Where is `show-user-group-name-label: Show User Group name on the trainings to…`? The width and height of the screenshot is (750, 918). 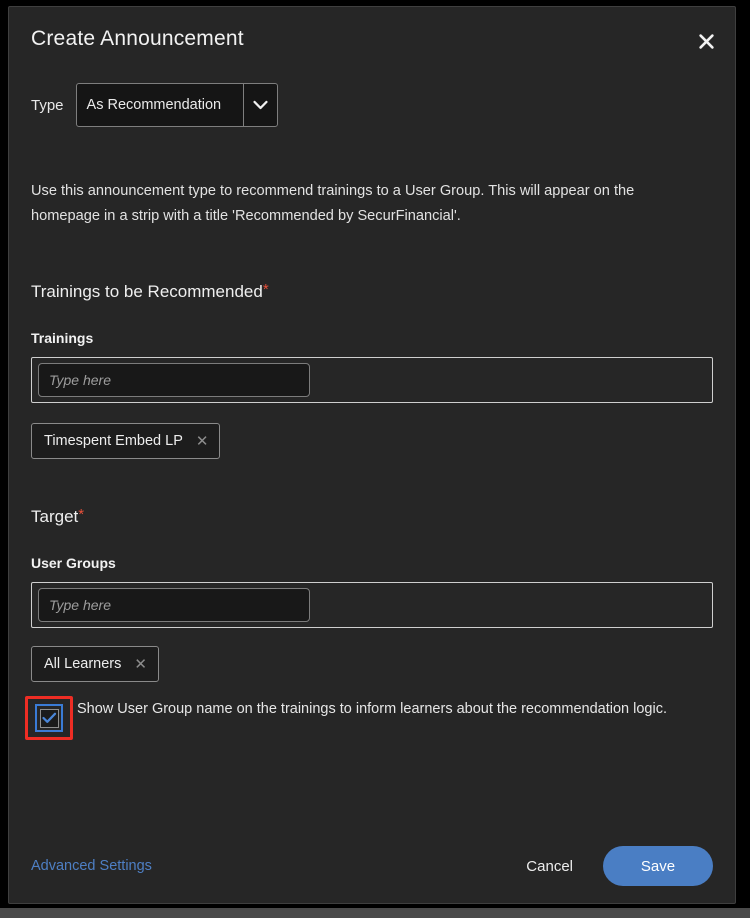
show-user-group-name-label: Show User Group name on the trainings to… is located at coordinates (372, 709).